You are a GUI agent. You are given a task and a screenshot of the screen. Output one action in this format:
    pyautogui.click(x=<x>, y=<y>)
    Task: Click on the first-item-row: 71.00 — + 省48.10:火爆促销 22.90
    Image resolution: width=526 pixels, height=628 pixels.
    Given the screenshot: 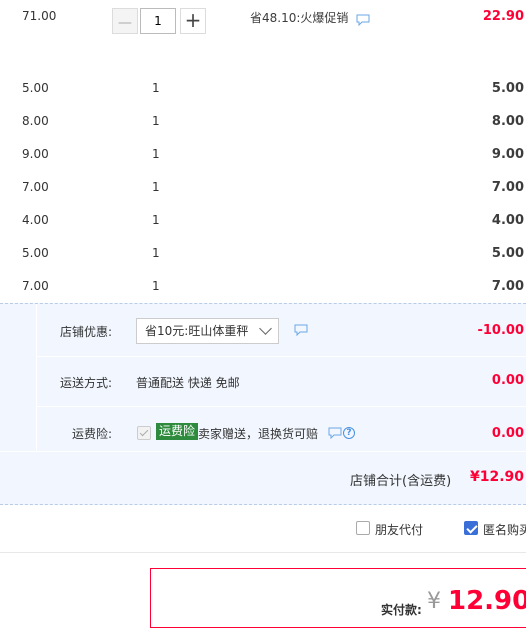 What is the action you would take?
    pyautogui.click(x=263, y=25)
    